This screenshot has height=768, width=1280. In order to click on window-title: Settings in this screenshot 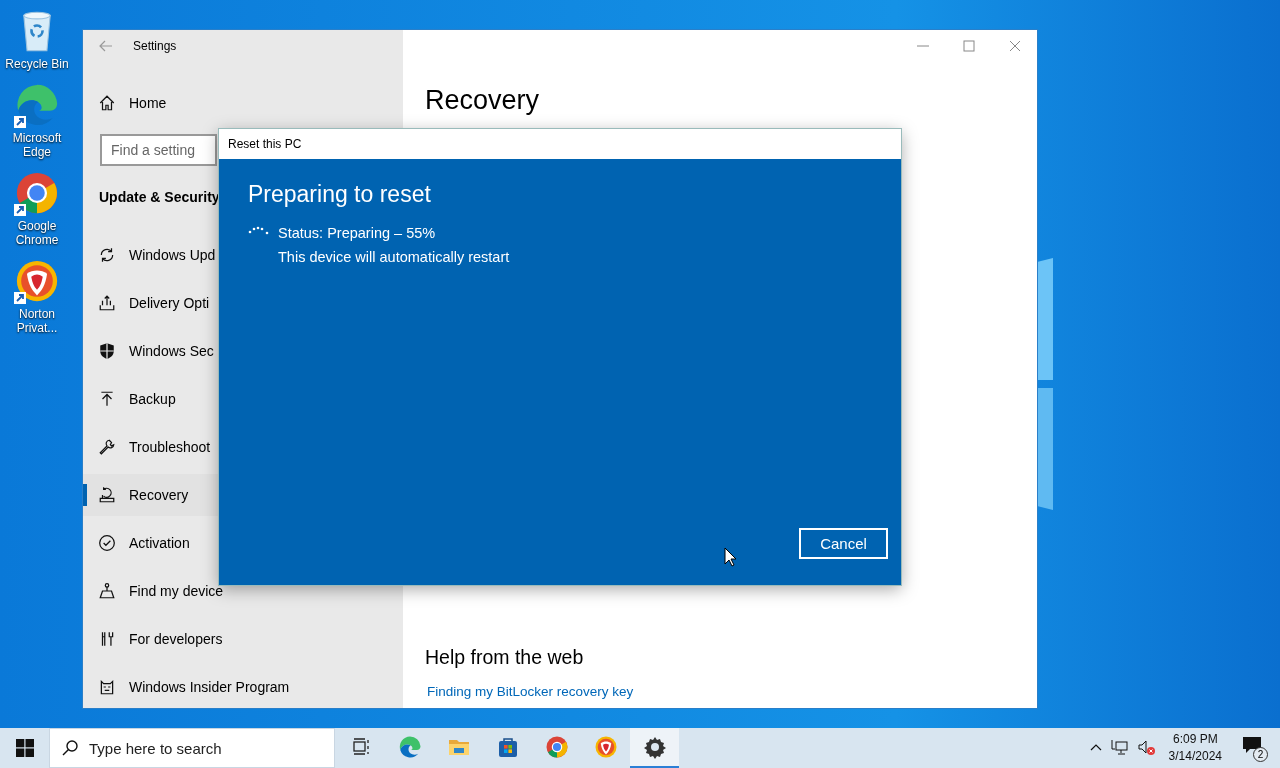, I will do `click(155, 46)`.